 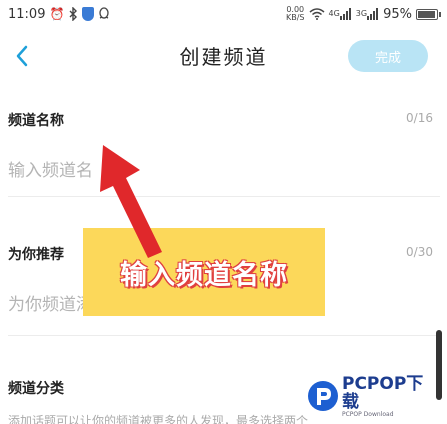 What do you see at coordinates (223, 56) in the screenshot?
I see `nav-bar: 创建频道 完成` at bounding box center [223, 56].